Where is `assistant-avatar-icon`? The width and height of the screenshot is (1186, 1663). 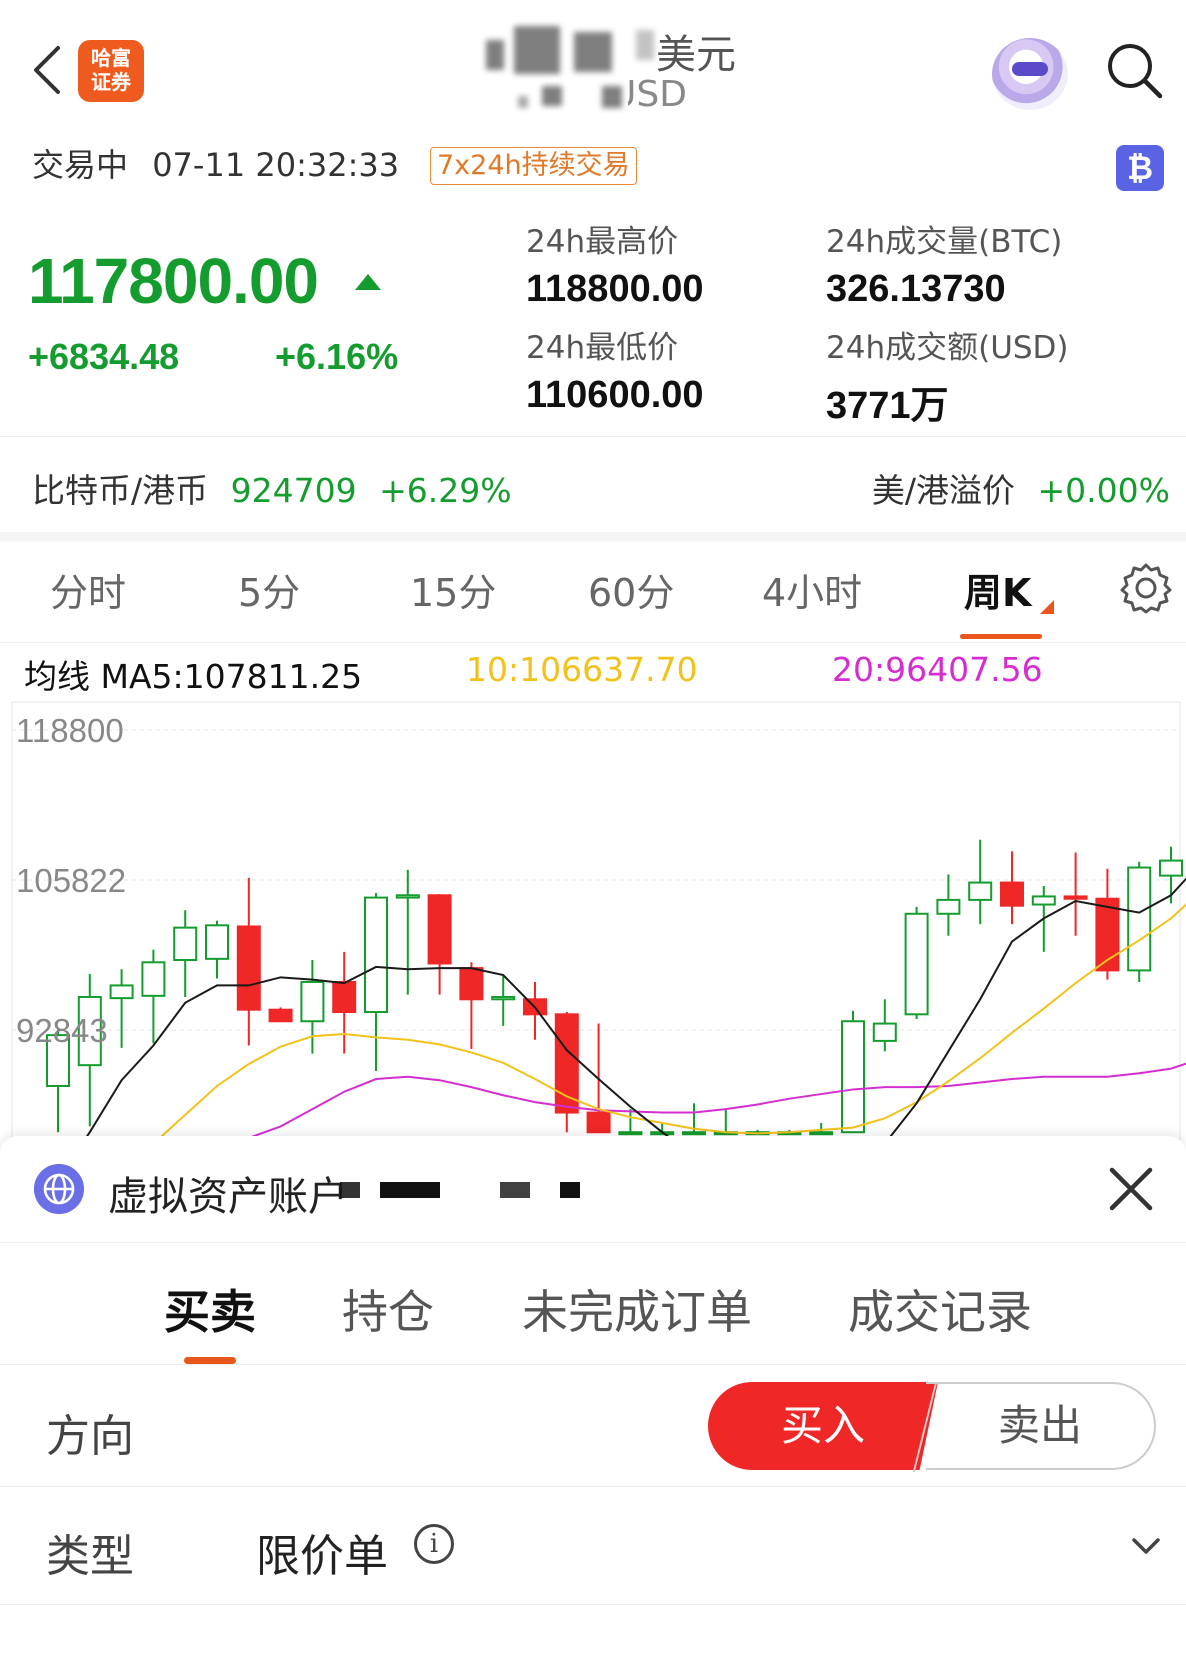 assistant-avatar-icon is located at coordinates (1030, 74).